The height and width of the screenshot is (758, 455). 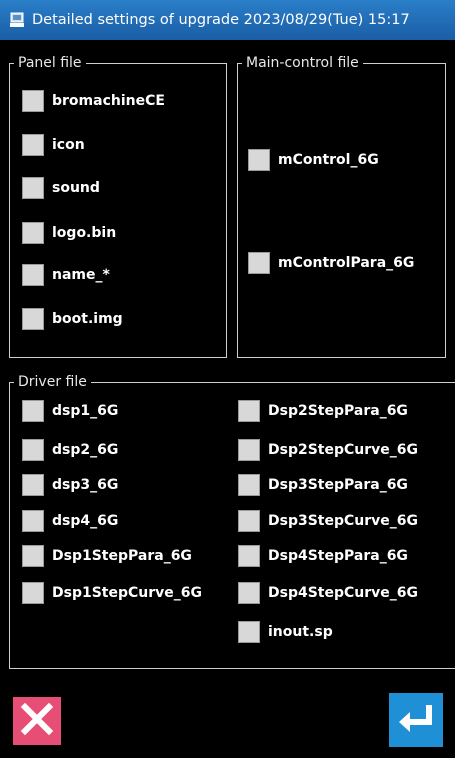 I want to click on panel-file-item-bromachinece: bromachineCE, so click(x=93, y=101).